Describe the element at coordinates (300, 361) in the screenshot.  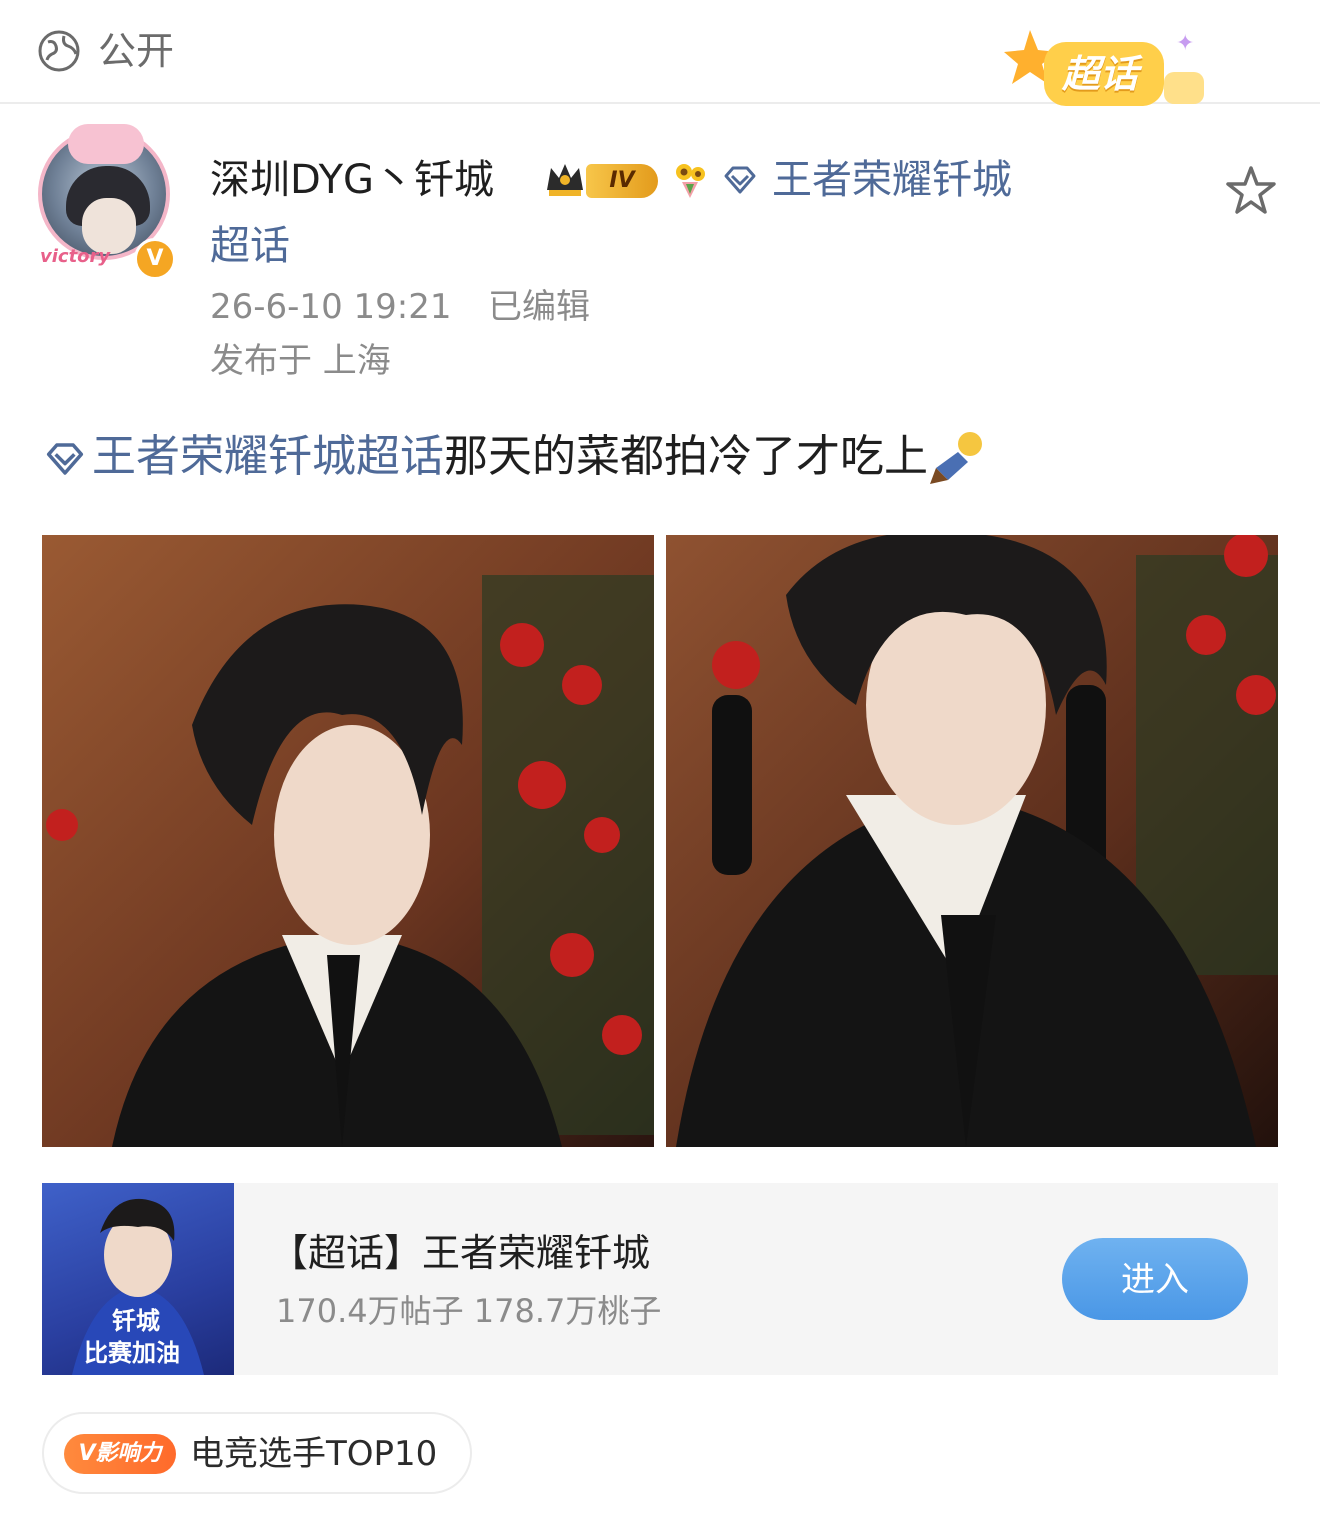
I see `post-location: 发布于 上海` at that location.